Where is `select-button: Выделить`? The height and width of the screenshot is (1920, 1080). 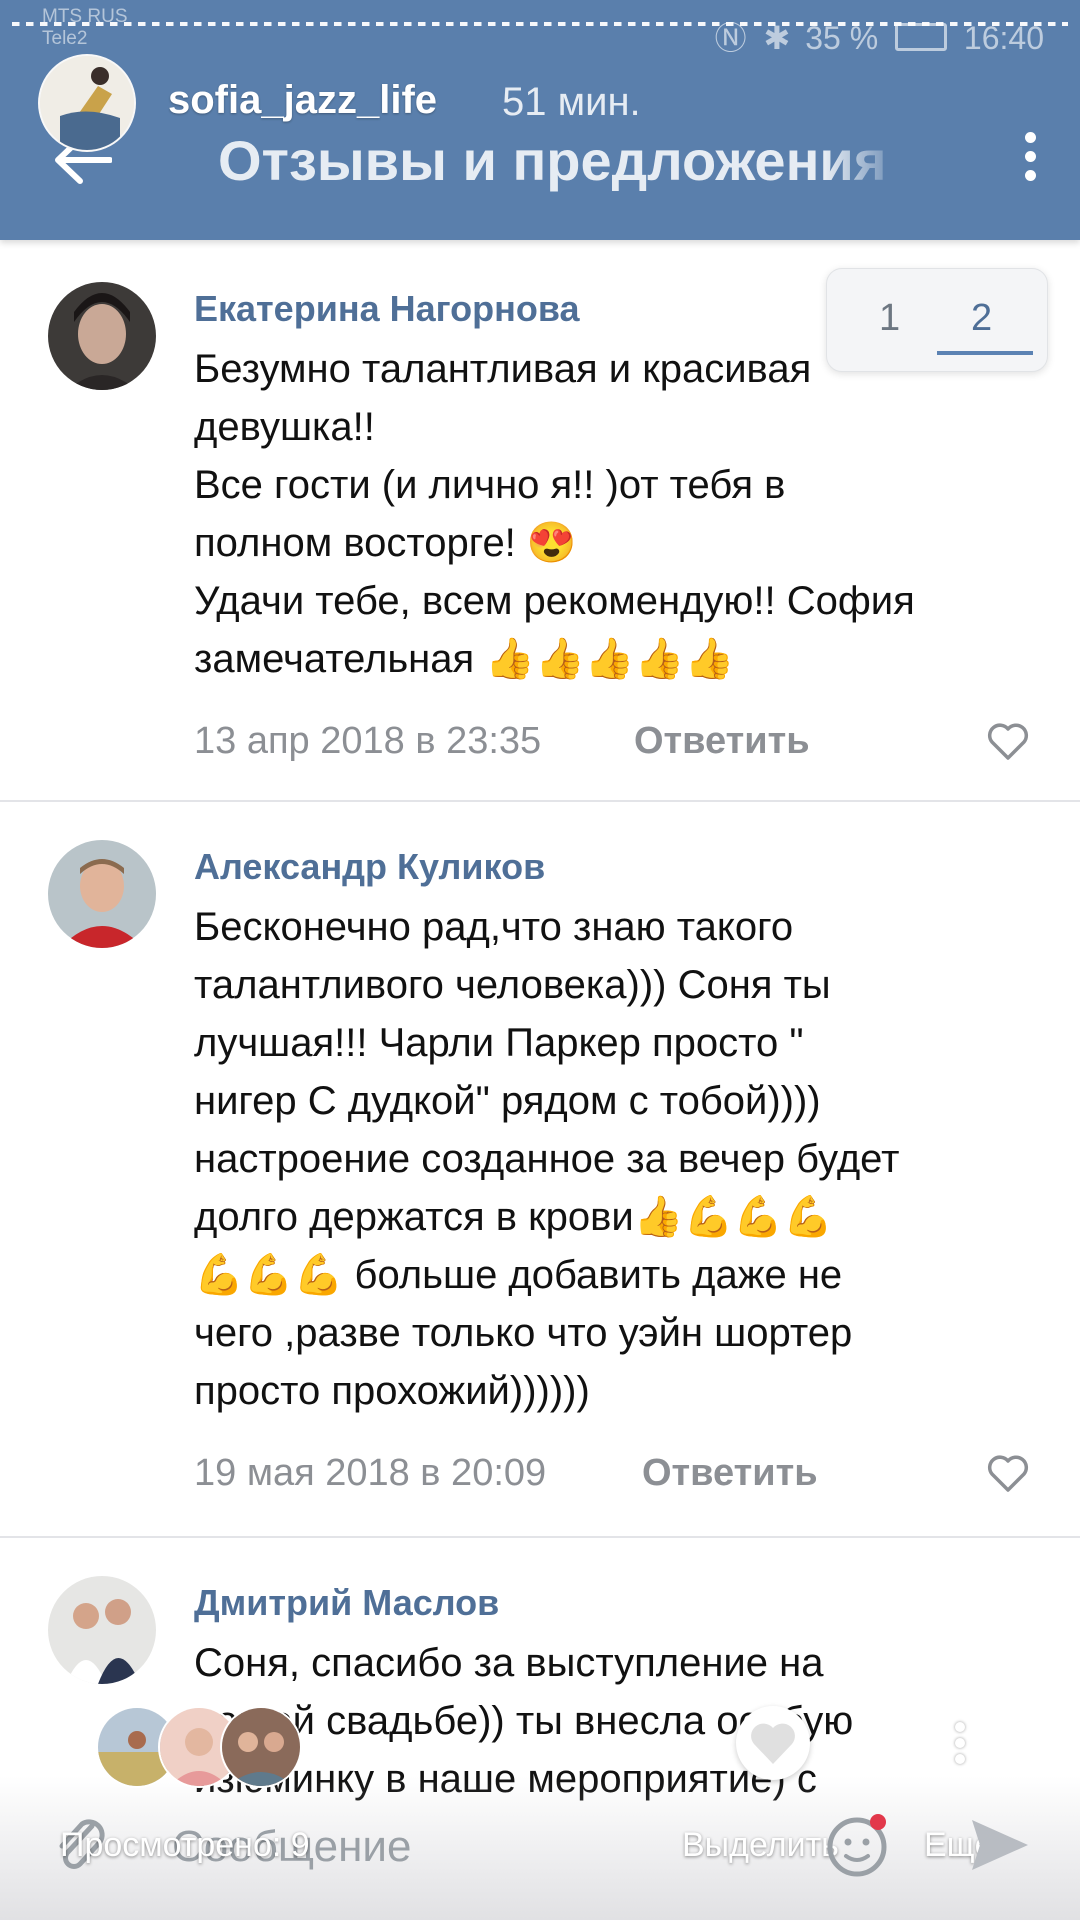 select-button: Выделить is located at coordinates (760, 1845).